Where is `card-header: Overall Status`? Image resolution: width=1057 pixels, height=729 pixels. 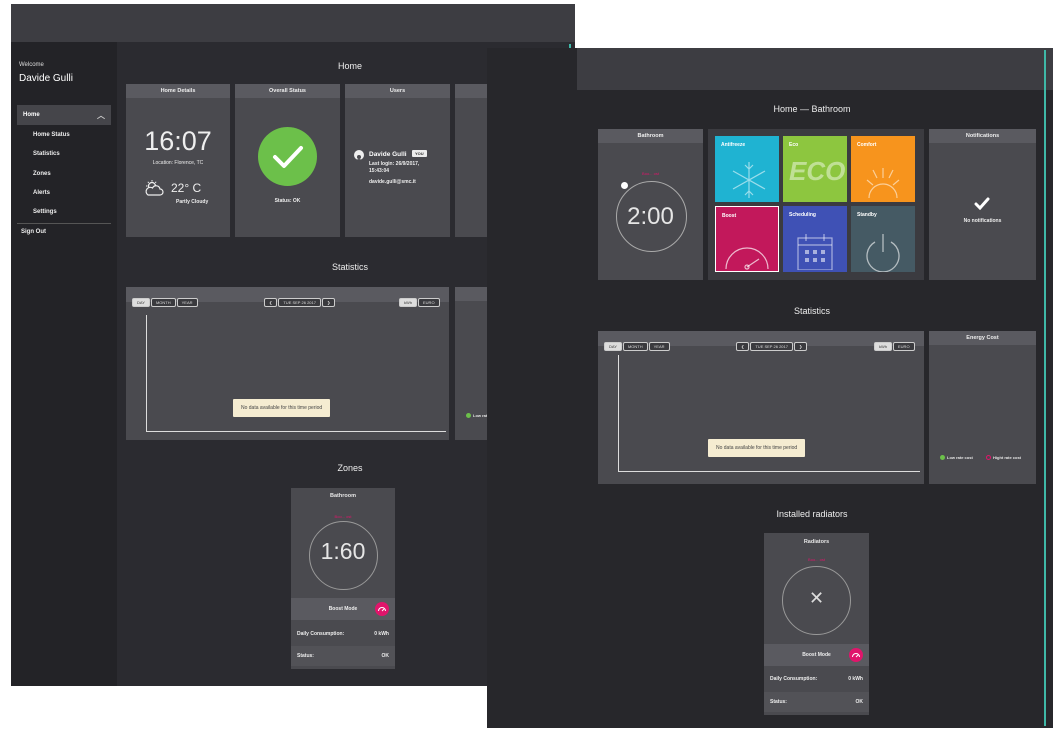 card-header: Overall Status is located at coordinates (287, 91).